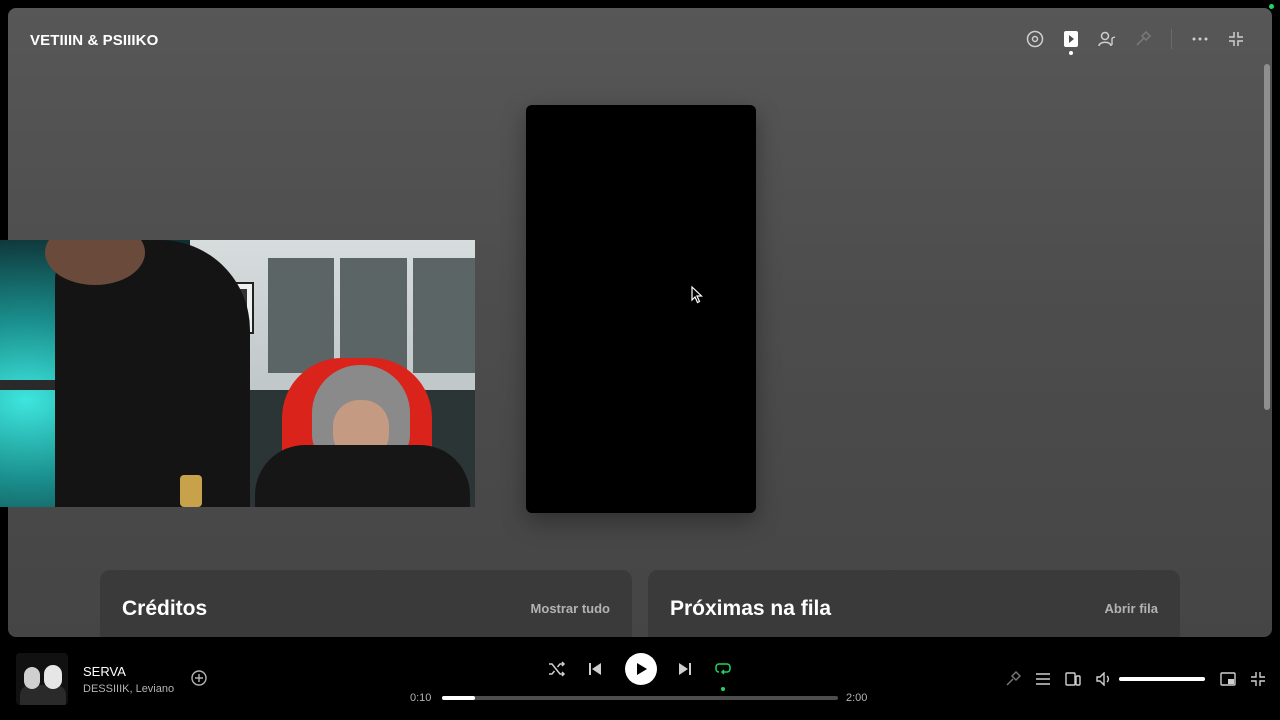 This screenshot has height=720, width=1280. I want to click on volume-fill, so click(1162, 679).